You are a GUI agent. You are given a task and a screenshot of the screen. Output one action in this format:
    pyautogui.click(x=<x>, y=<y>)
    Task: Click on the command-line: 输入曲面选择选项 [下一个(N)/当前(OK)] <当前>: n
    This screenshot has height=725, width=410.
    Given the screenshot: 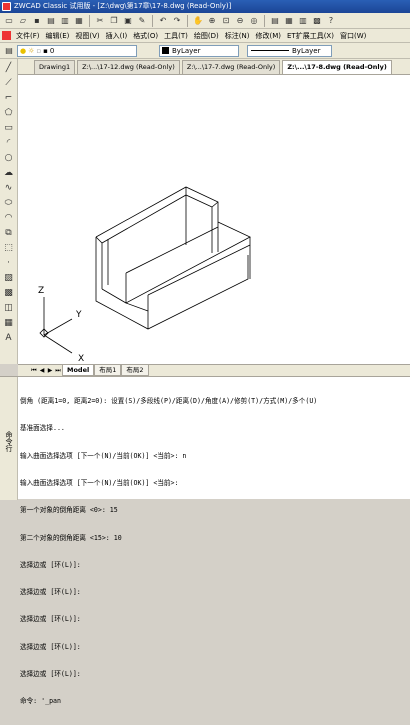 What is the action you would take?
    pyautogui.click(x=103, y=455)
    